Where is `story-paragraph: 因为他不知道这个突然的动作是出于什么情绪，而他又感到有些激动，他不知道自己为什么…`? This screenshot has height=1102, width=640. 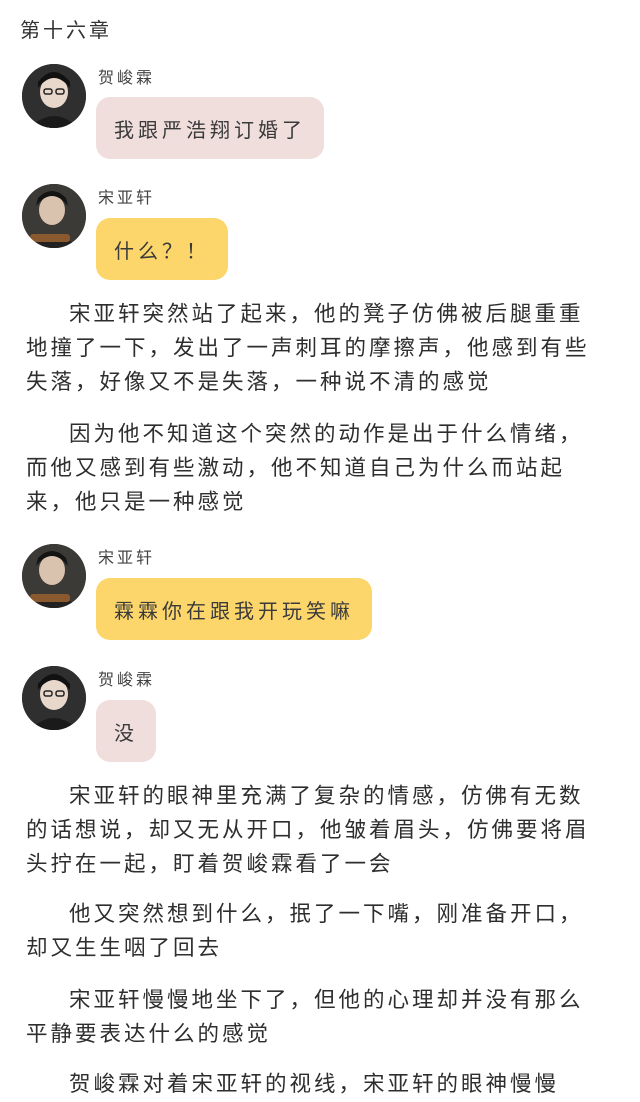
story-paragraph: 因为他不知道这个突然的动作是出于什么情绪，而他又感到有些激动，他不知道自己为什么… is located at coordinates (305, 468).